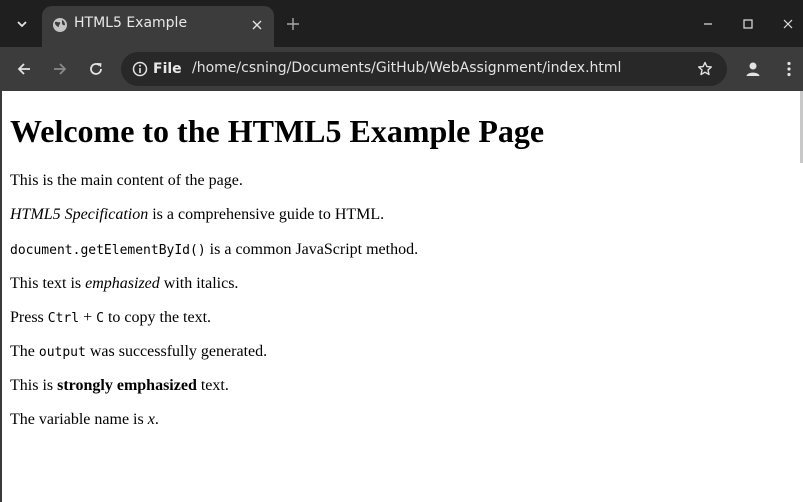  What do you see at coordinates (63, 318) in the screenshot?
I see `kbd-ctrl: Ctrl` at bounding box center [63, 318].